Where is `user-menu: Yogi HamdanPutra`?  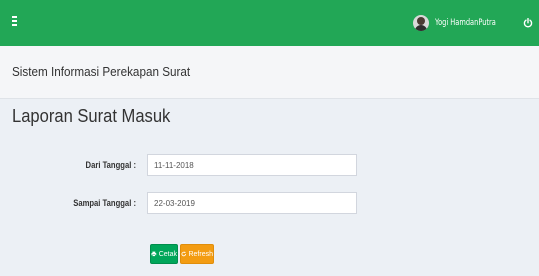 user-menu: Yogi HamdanPutra is located at coordinates (460, 23).